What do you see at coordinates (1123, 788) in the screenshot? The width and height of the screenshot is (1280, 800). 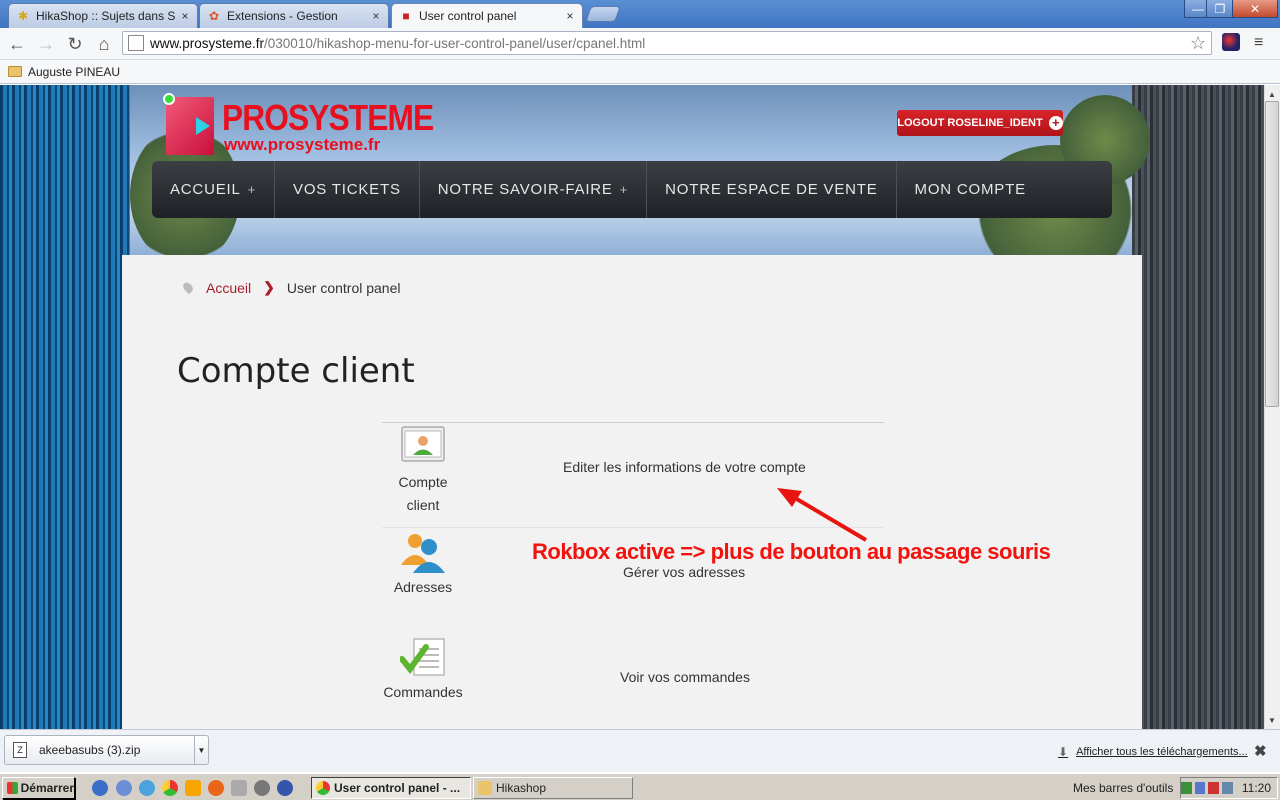 I see `toolbars-text: Mes barres d'outils` at bounding box center [1123, 788].